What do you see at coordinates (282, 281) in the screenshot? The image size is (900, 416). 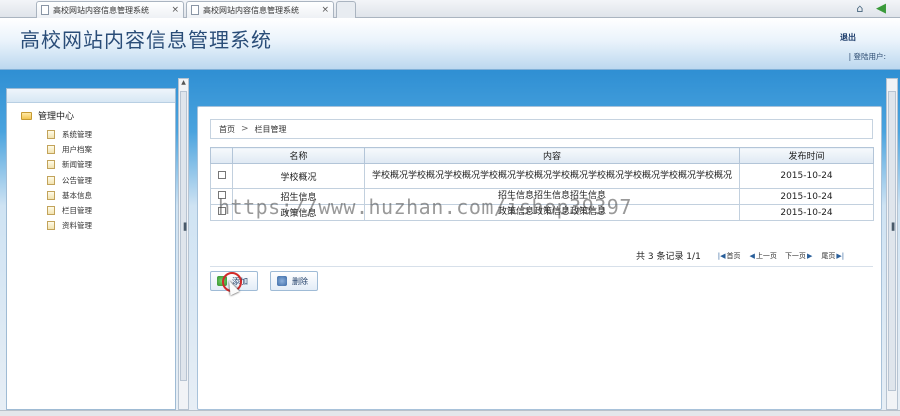 I see `delete-icon` at bounding box center [282, 281].